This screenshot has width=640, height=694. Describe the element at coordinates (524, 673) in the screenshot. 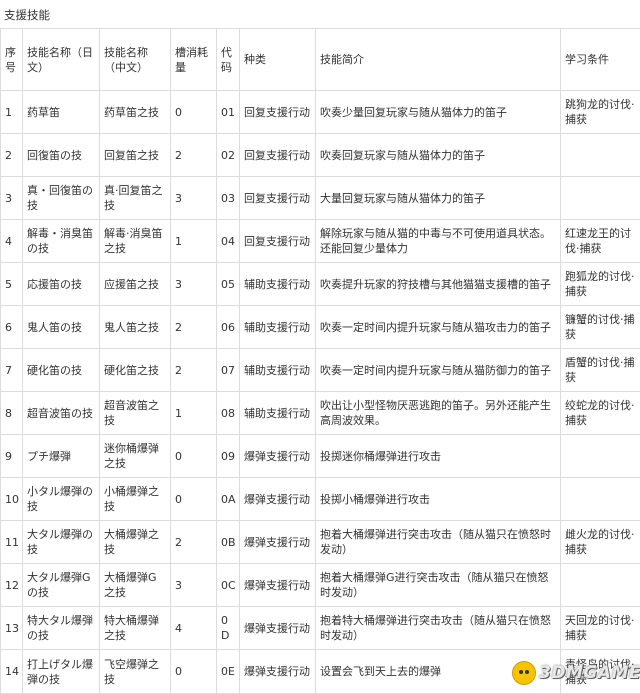

I see `mascot-icon` at that location.